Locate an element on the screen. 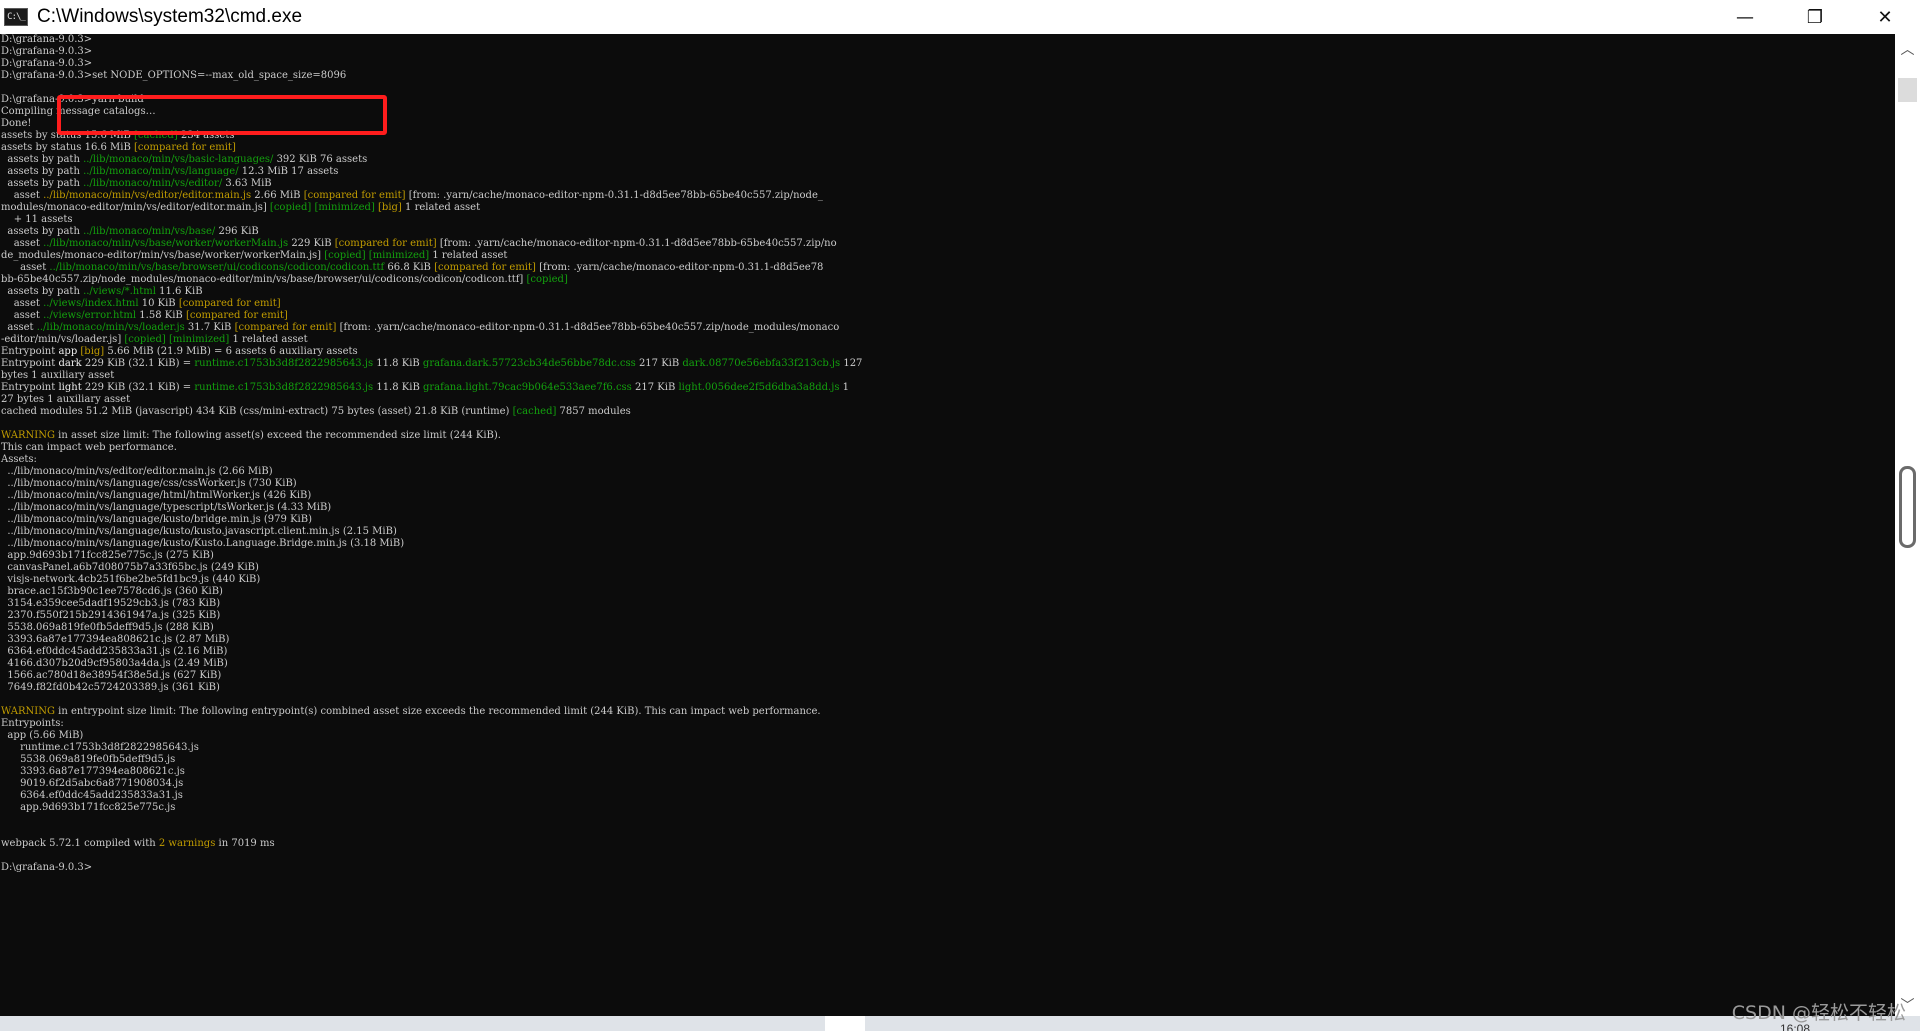 This screenshot has width=1920, height=1031. taskbar-segment is located at coordinates (412, 1023).